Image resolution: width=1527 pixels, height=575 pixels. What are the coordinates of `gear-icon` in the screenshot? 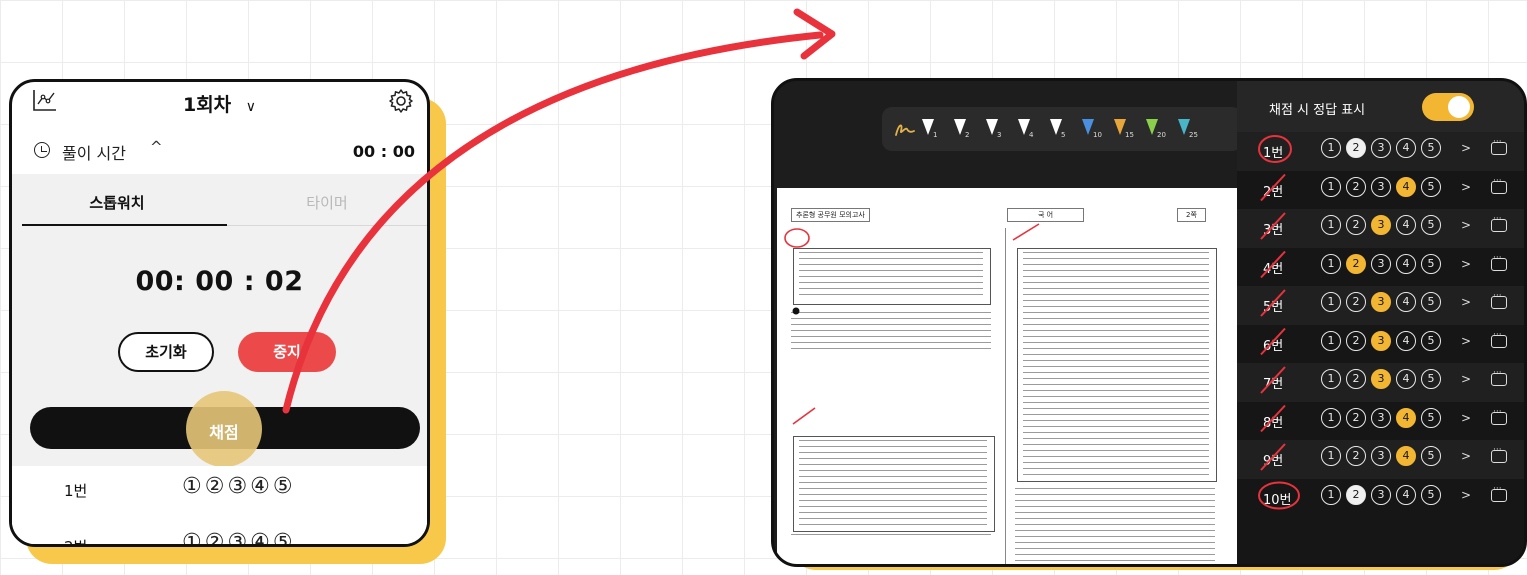 It's located at (401, 101).